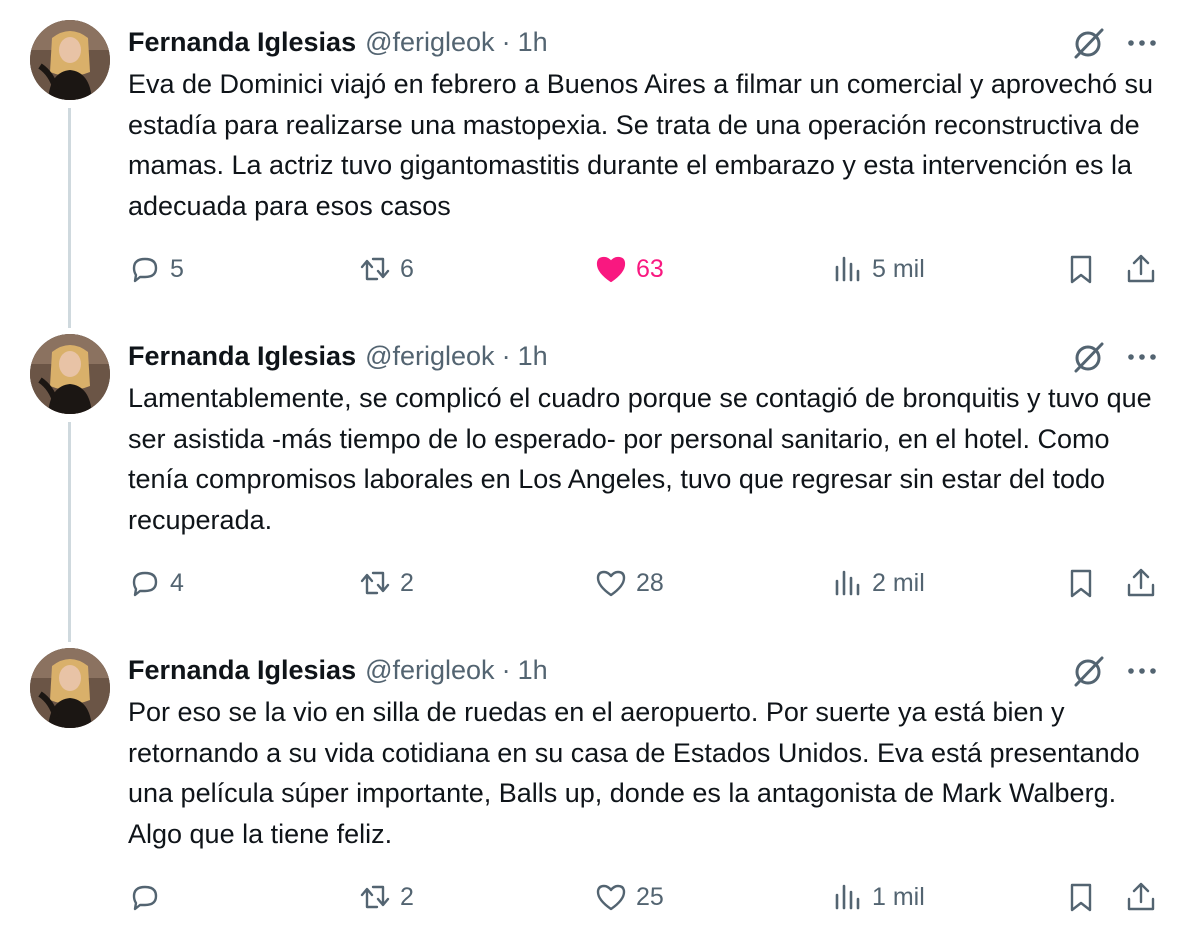 This screenshot has height=942, width=1200. I want to click on views-button: 5 mil, so click(877, 269).